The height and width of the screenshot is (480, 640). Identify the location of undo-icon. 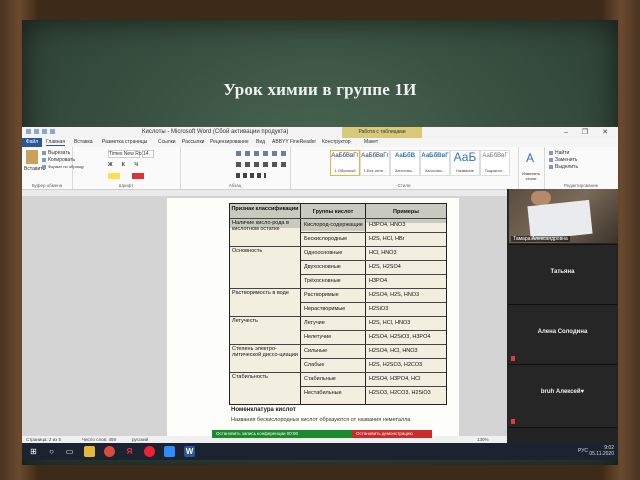
(44, 131).